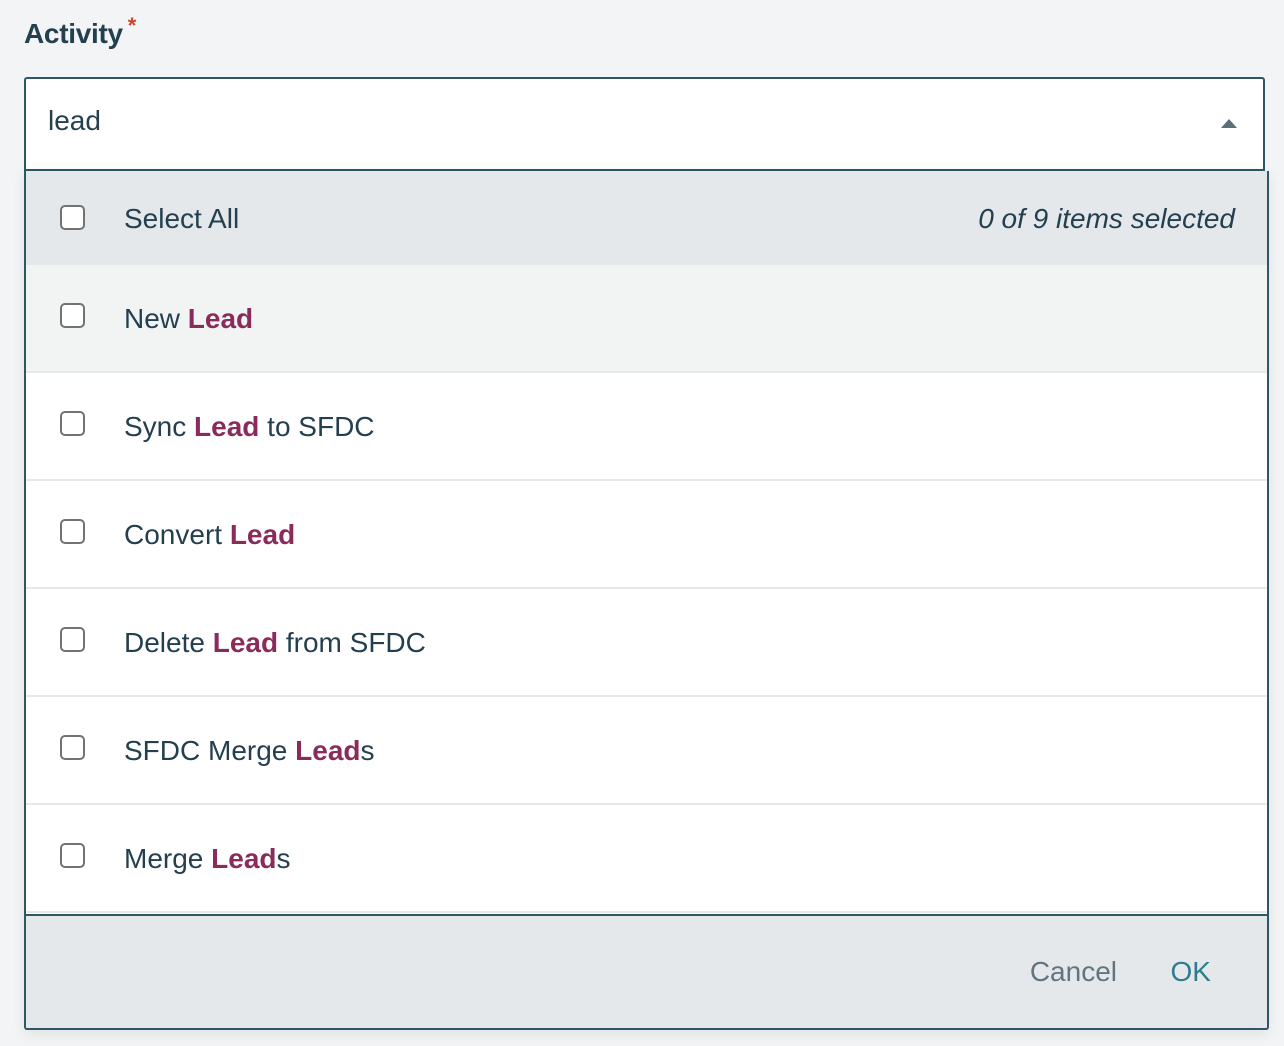  Describe the element at coordinates (207, 858) in the screenshot. I see `option-label: Merge Leads` at that location.